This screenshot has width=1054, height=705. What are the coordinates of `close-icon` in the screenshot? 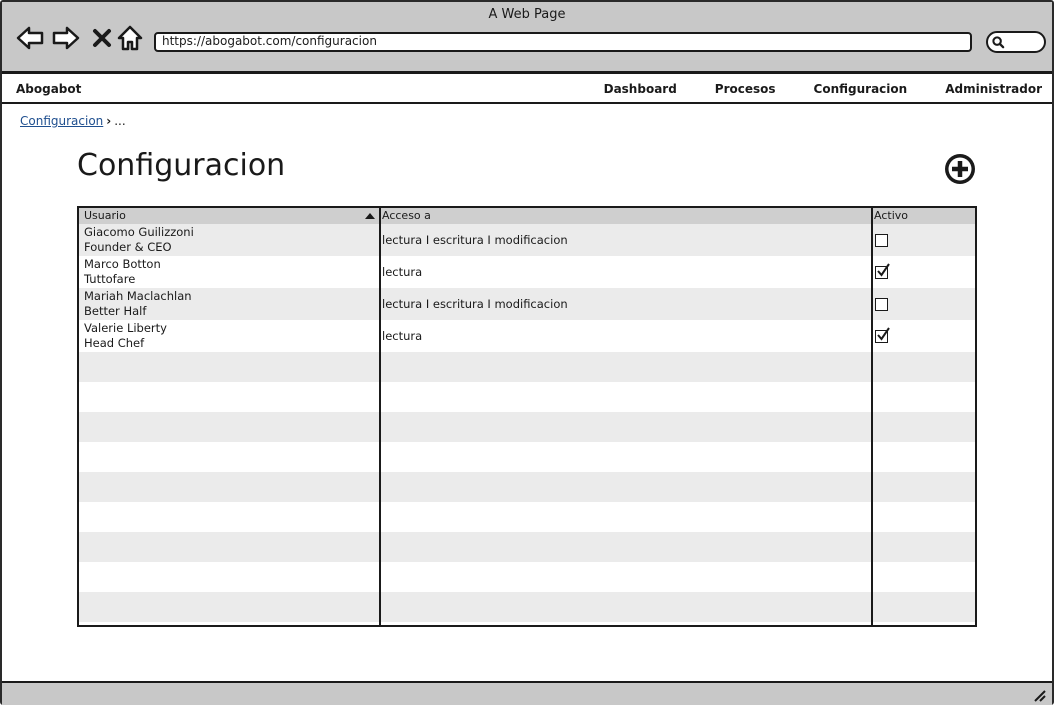 It's located at (102, 38).